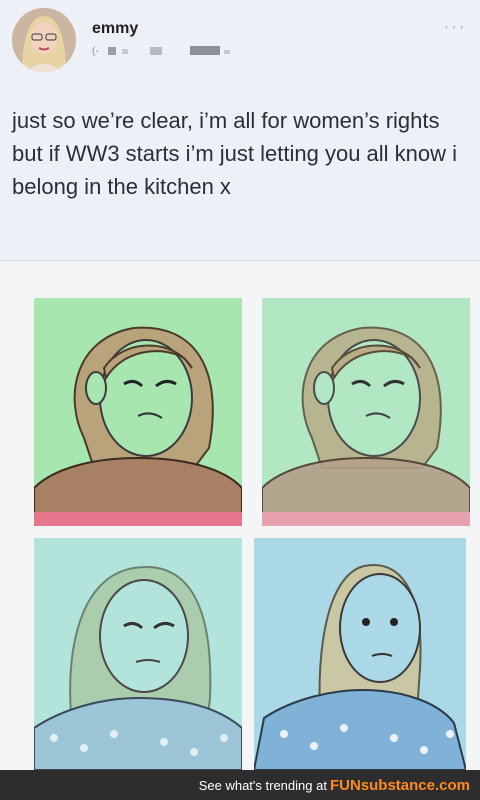 This screenshot has height=800, width=480. I want to click on more-dots-icon: ···, so click(454, 27).